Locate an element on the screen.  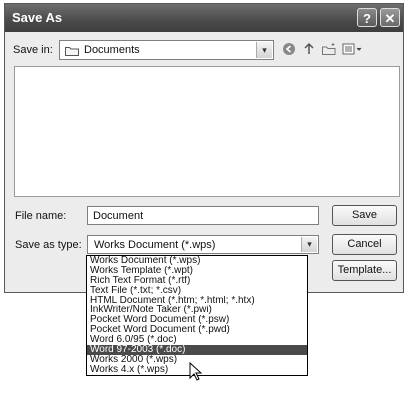
close-icon: ✕ is located at coordinates (390, 18).